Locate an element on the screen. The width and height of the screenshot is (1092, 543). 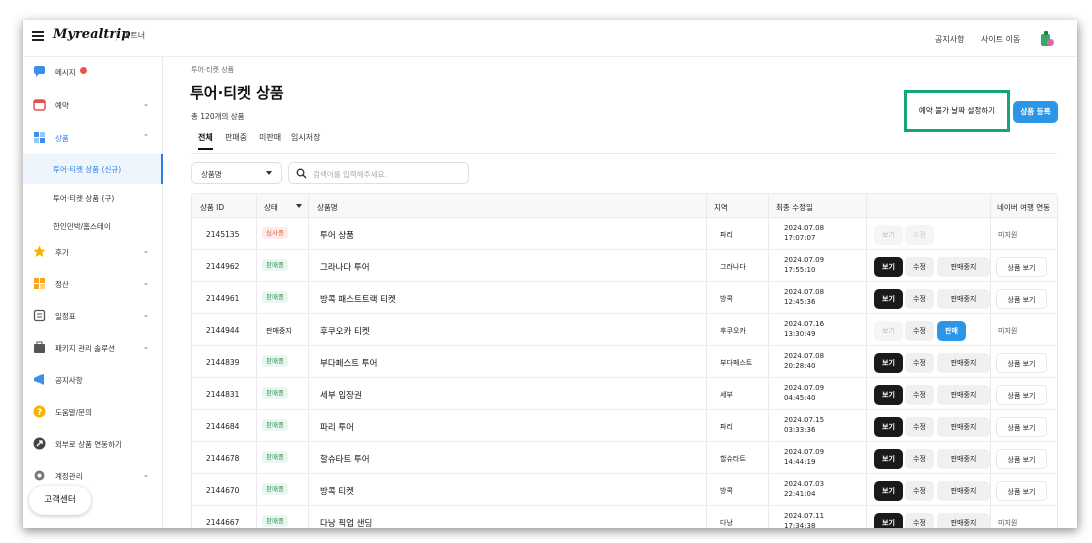
sell-button: 판매 is located at coordinates (951, 331).